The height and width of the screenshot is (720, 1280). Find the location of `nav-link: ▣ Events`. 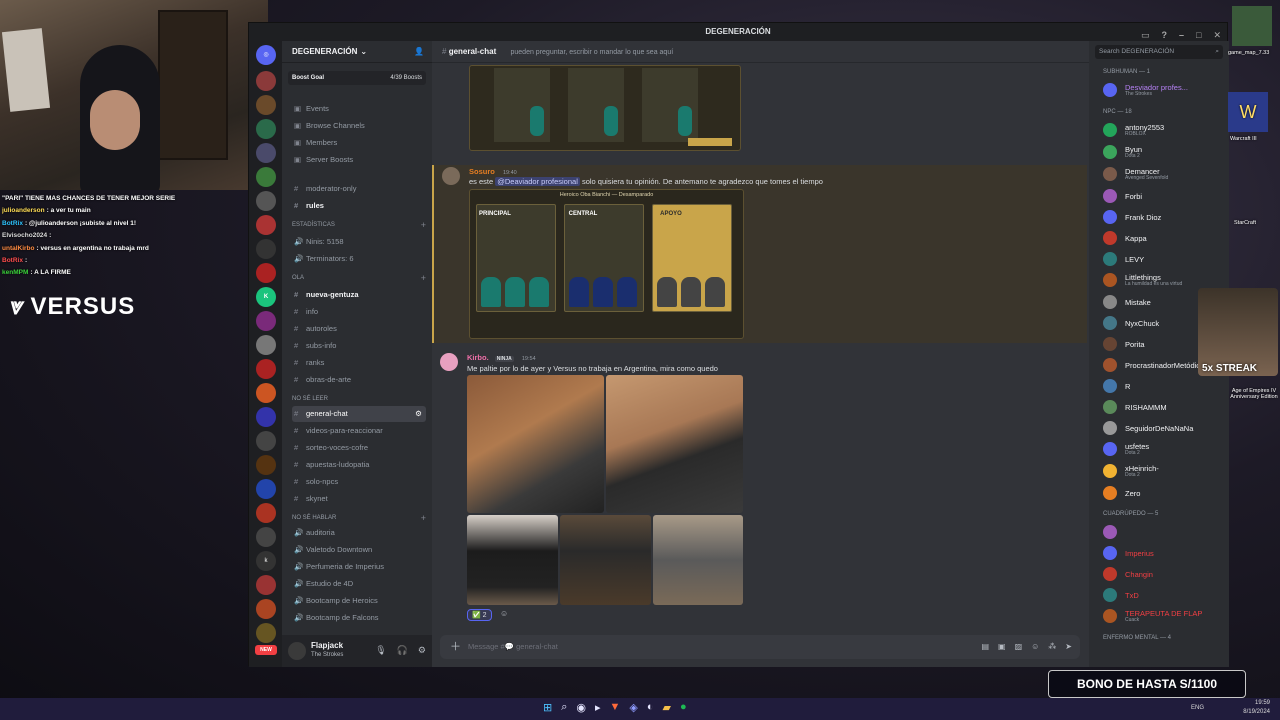

nav-link: ▣ Events is located at coordinates (359, 109).